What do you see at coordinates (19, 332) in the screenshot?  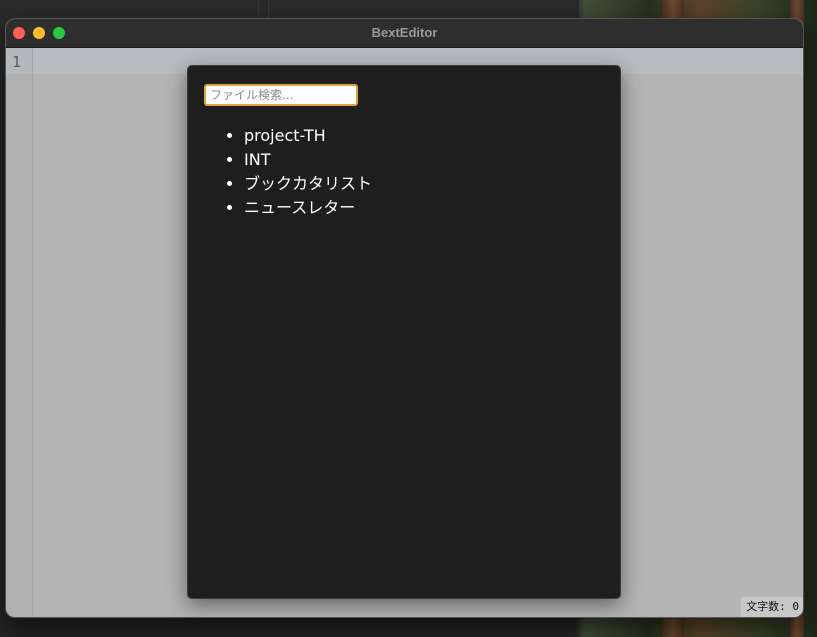 I see `line-number-gutter: 1` at bounding box center [19, 332].